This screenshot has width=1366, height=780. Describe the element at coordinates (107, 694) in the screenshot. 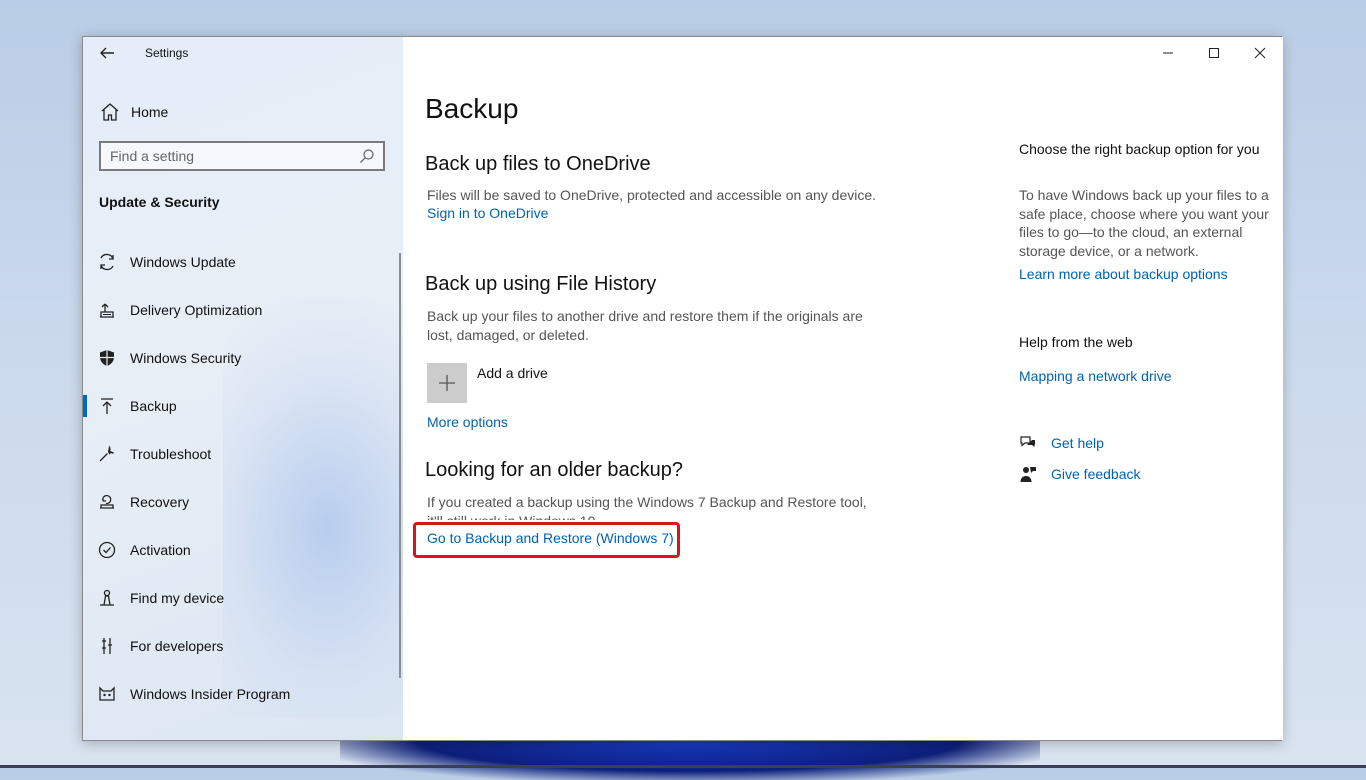

I see `insider-cat-icon` at that location.